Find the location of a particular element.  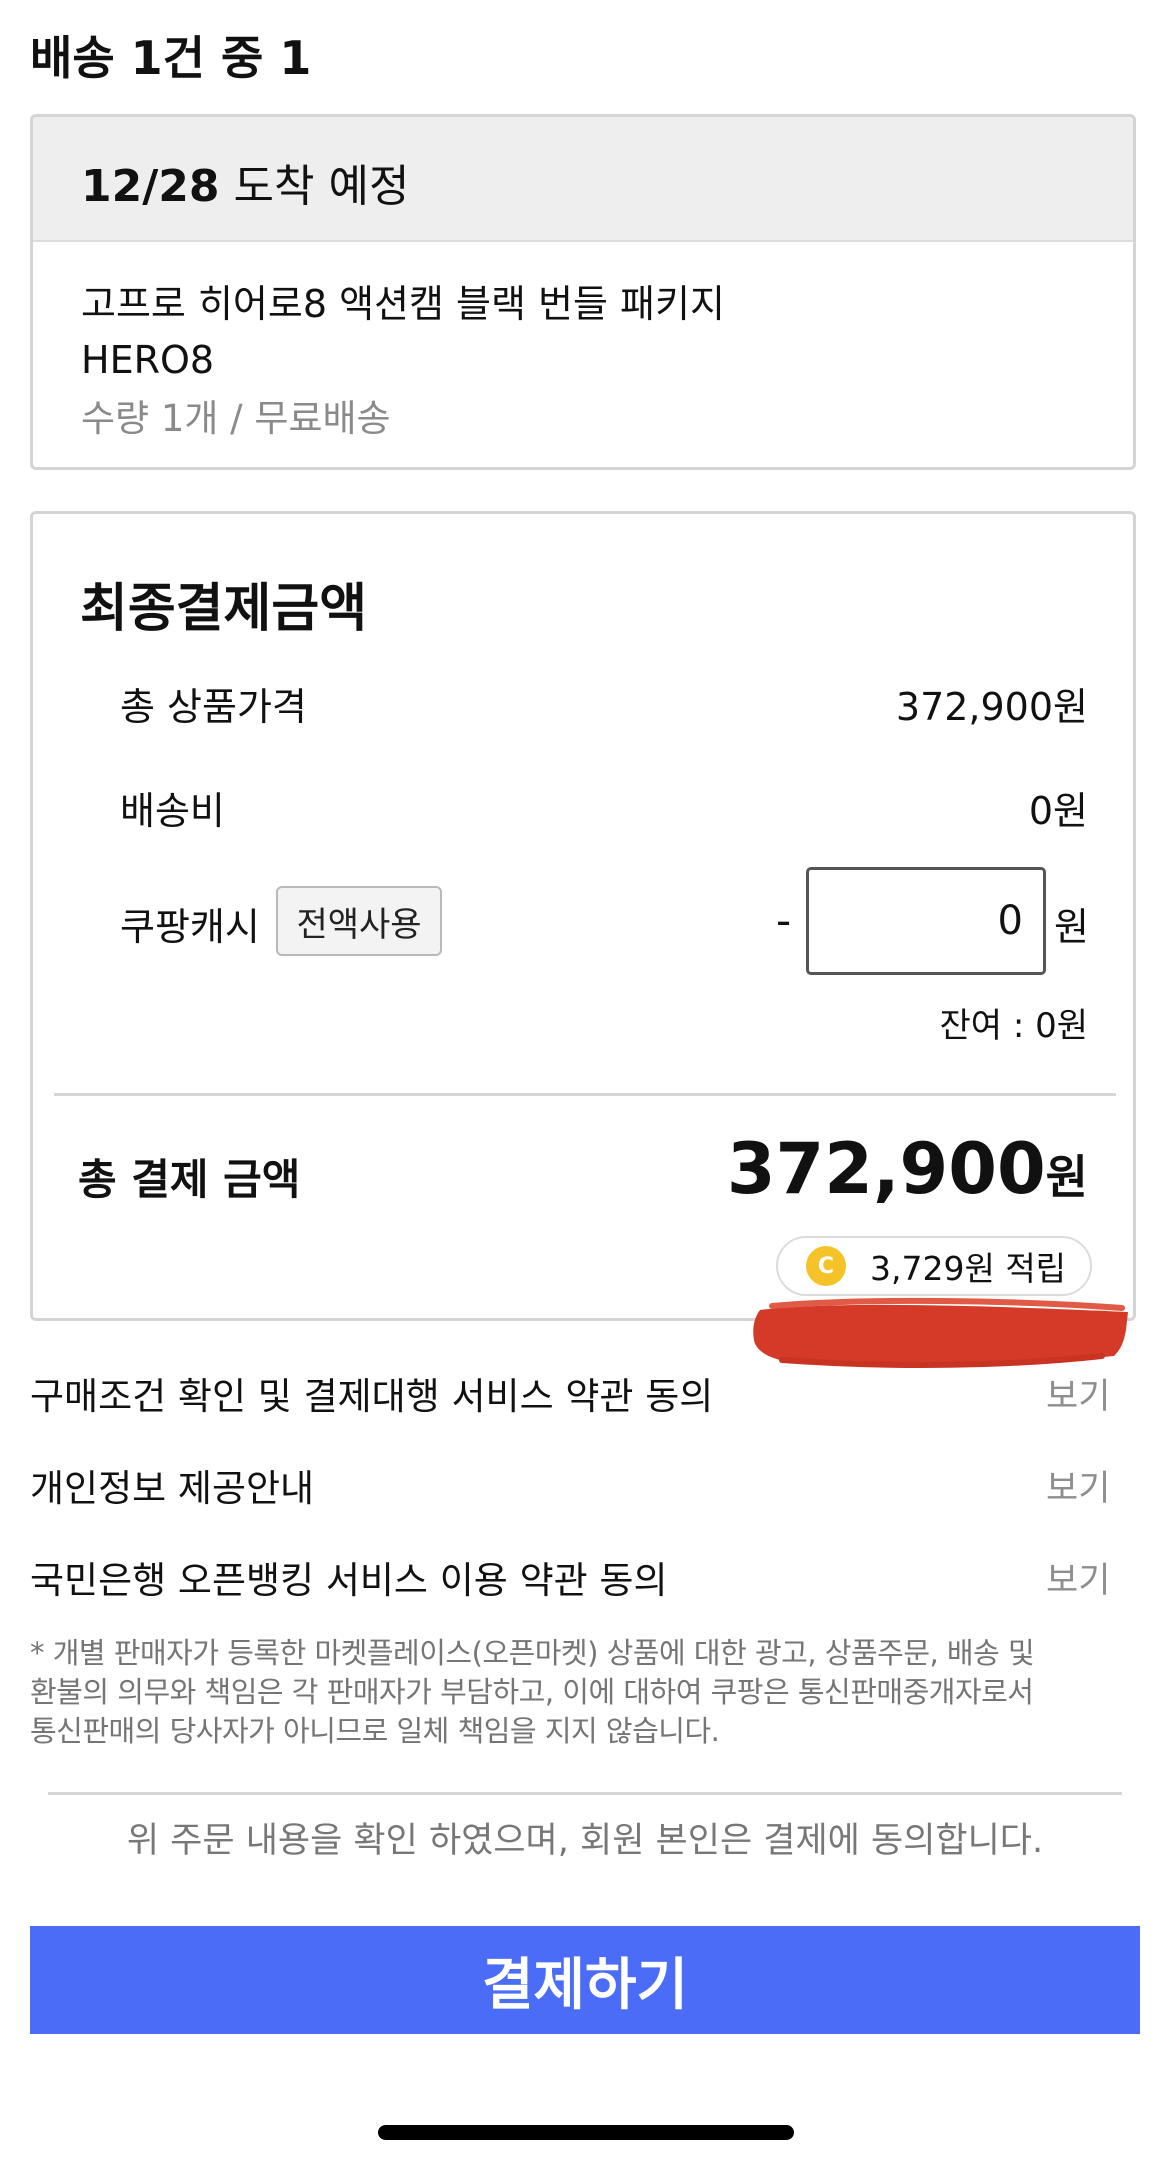

term-purchase-conditions-view-link: 보기 is located at coordinates (1078, 1393).